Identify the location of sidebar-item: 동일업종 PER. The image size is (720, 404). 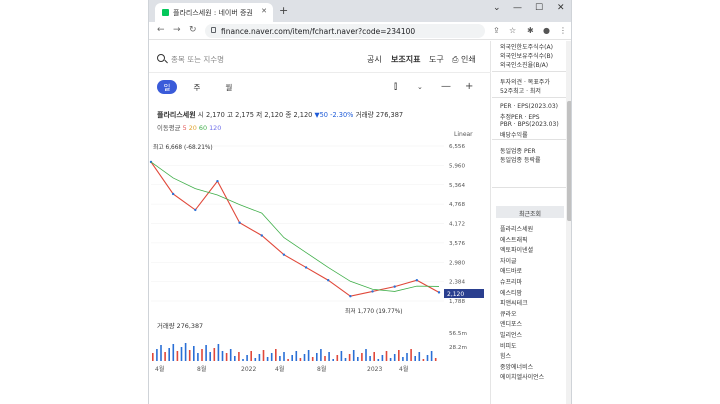
(518, 150).